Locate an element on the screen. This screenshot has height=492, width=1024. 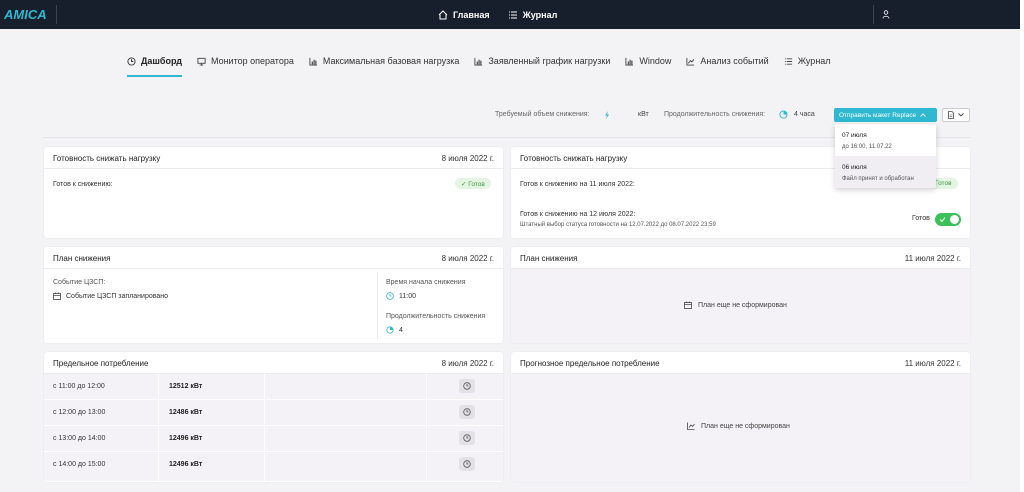
plan-empty-area: План еще не сформирован is located at coordinates (740, 306).